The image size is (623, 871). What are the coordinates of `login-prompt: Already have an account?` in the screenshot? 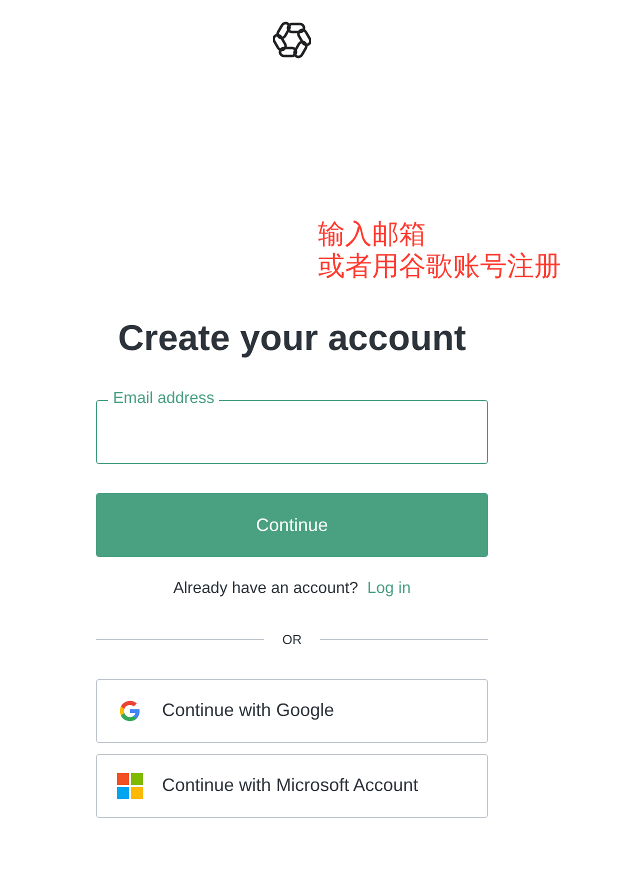 It's located at (265, 589).